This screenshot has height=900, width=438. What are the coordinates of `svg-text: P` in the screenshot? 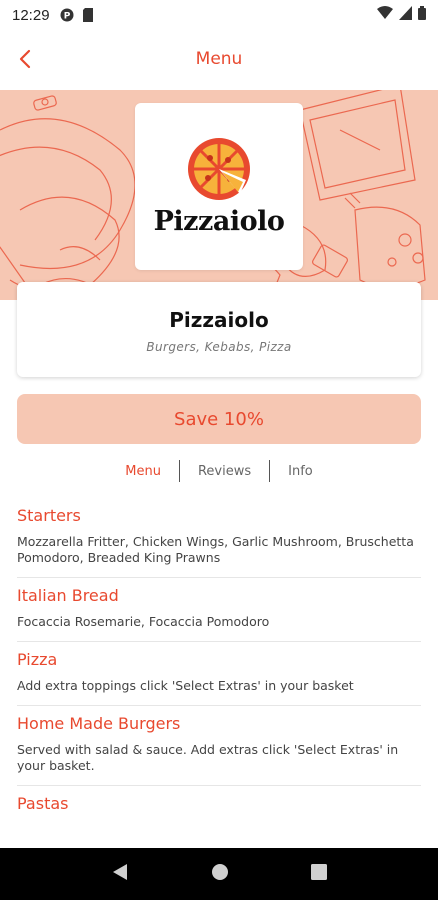 It's located at (66, 17).